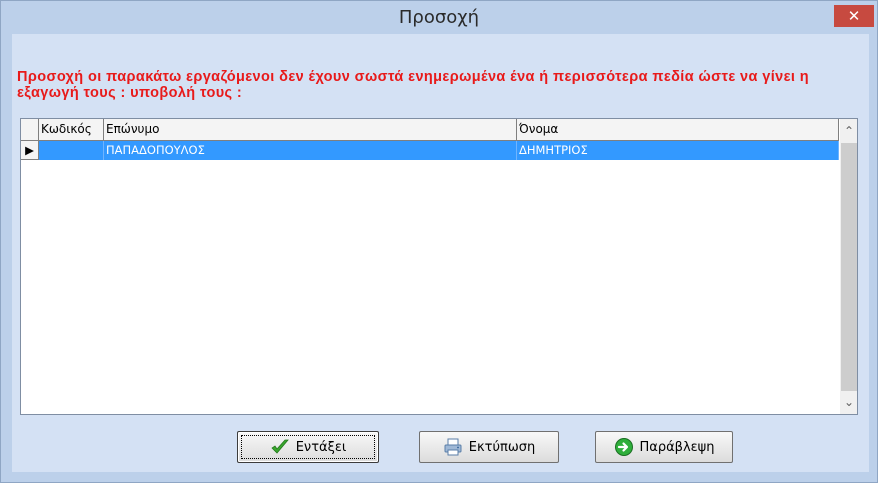 Image resolution: width=878 pixels, height=483 pixels. What do you see at coordinates (678, 150) in the screenshot?
I see `cell-name: ΔΗΜΗΤΡΙΟΣ` at bounding box center [678, 150].